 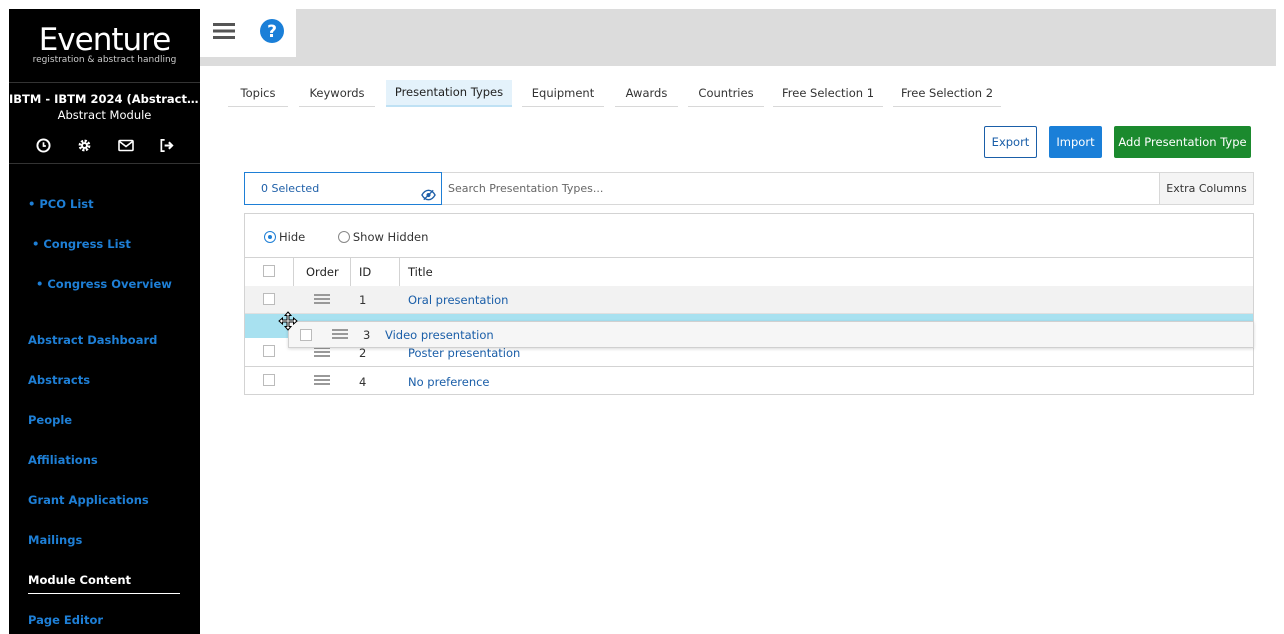 What do you see at coordinates (749, 272) in the screenshot?
I see `table-header: Order ID Title` at bounding box center [749, 272].